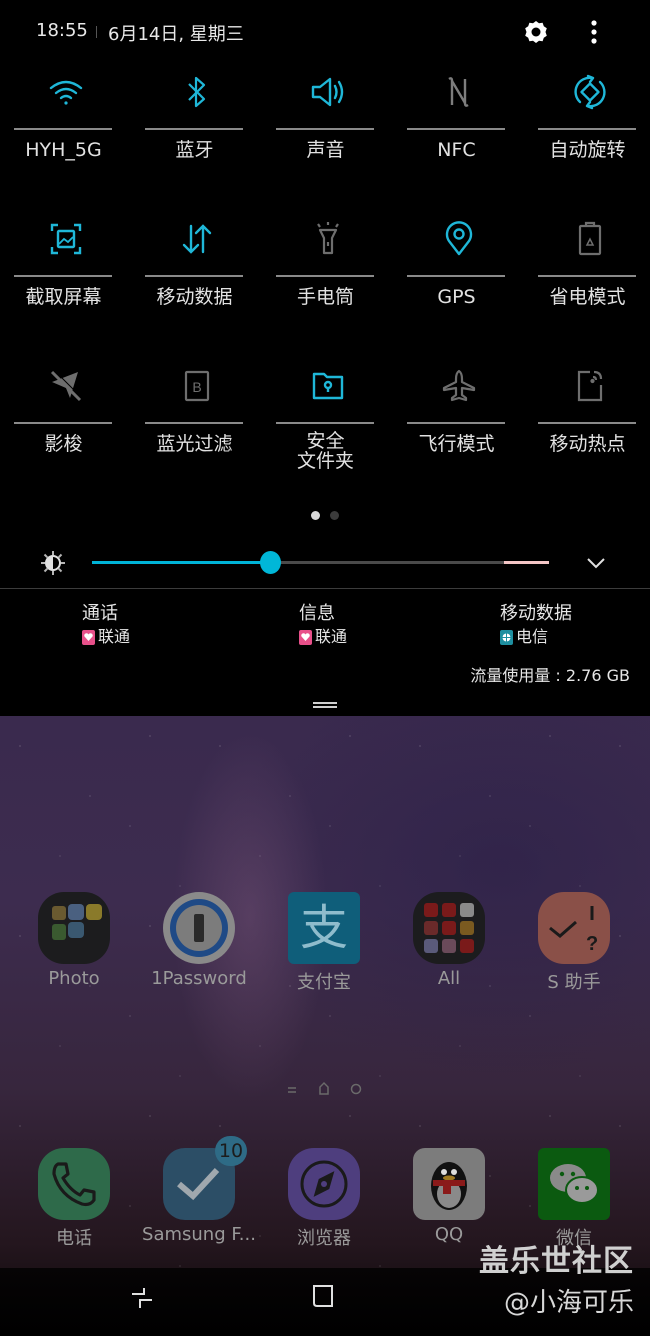 The width and height of the screenshot is (650, 1336). Describe the element at coordinates (327, 386) in the screenshot. I see `secure-folder-icon` at that location.